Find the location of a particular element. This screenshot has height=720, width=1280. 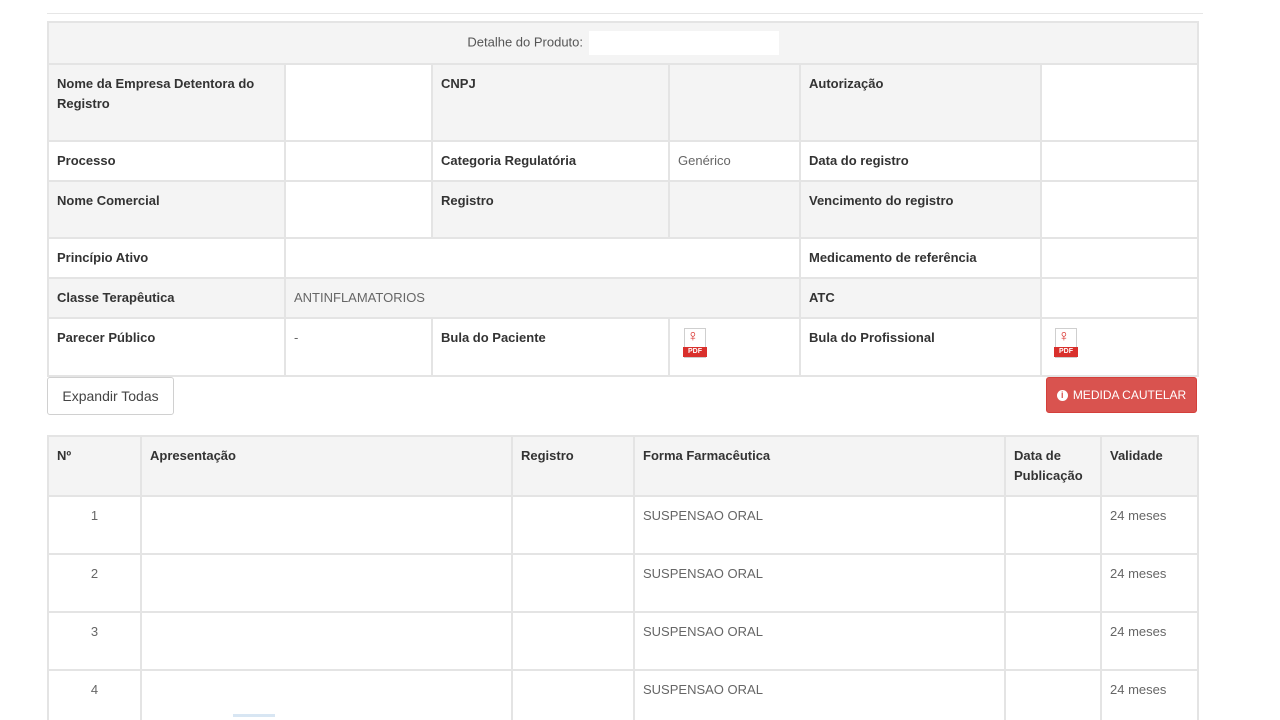

value-autorizacao is located at coordinates (1119, 102).